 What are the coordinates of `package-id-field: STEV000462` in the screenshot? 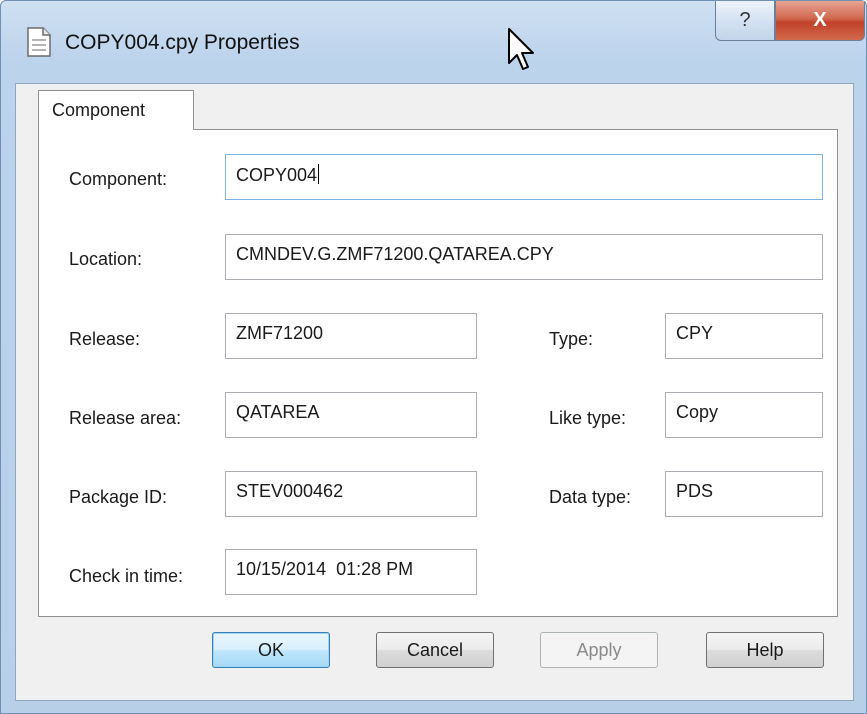 It's located at (351, 494).